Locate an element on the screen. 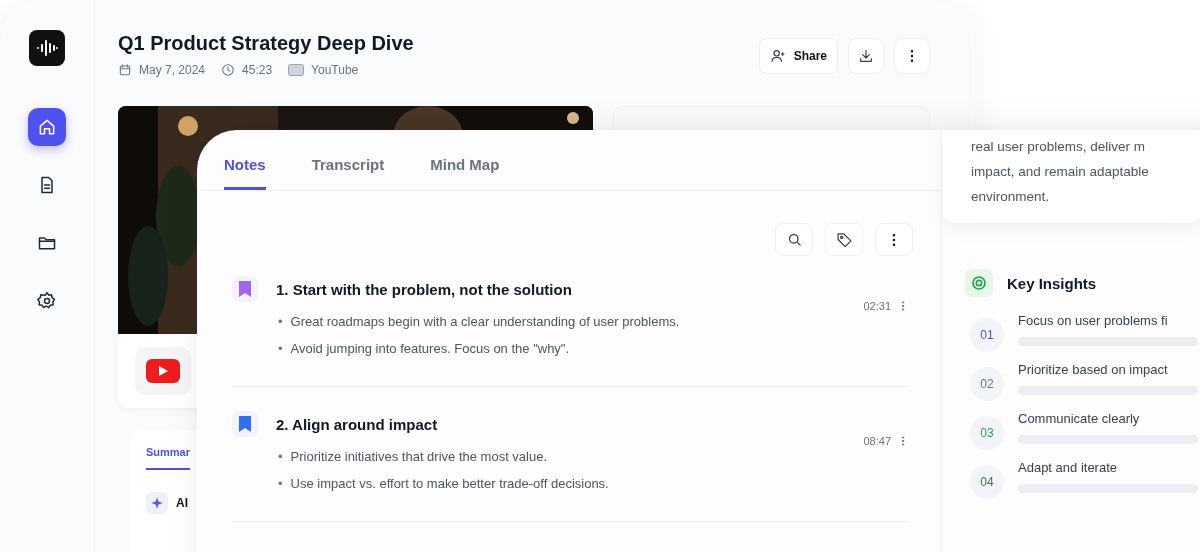 The width and height of the screenshot is (1200, 552). tab: Transcript is located at coordinates (348, 171).